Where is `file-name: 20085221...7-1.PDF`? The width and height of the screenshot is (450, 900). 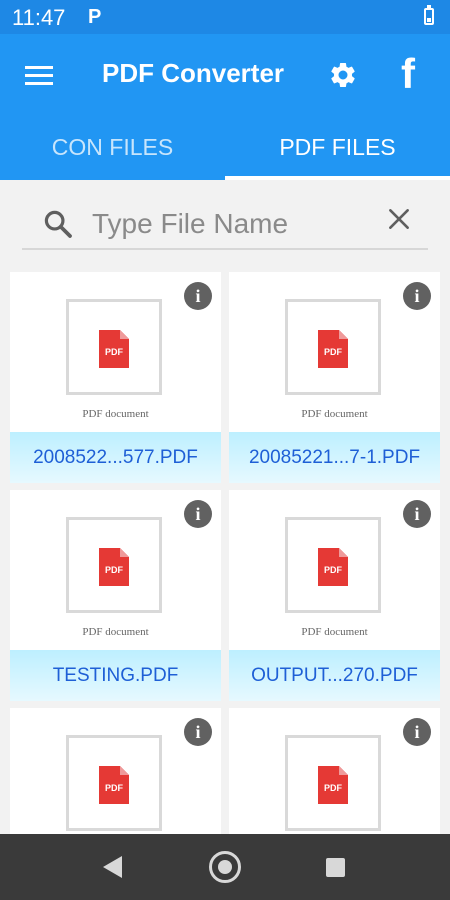
file-name: 20085221...7-1.PDF is located at coordinates (334, 457).